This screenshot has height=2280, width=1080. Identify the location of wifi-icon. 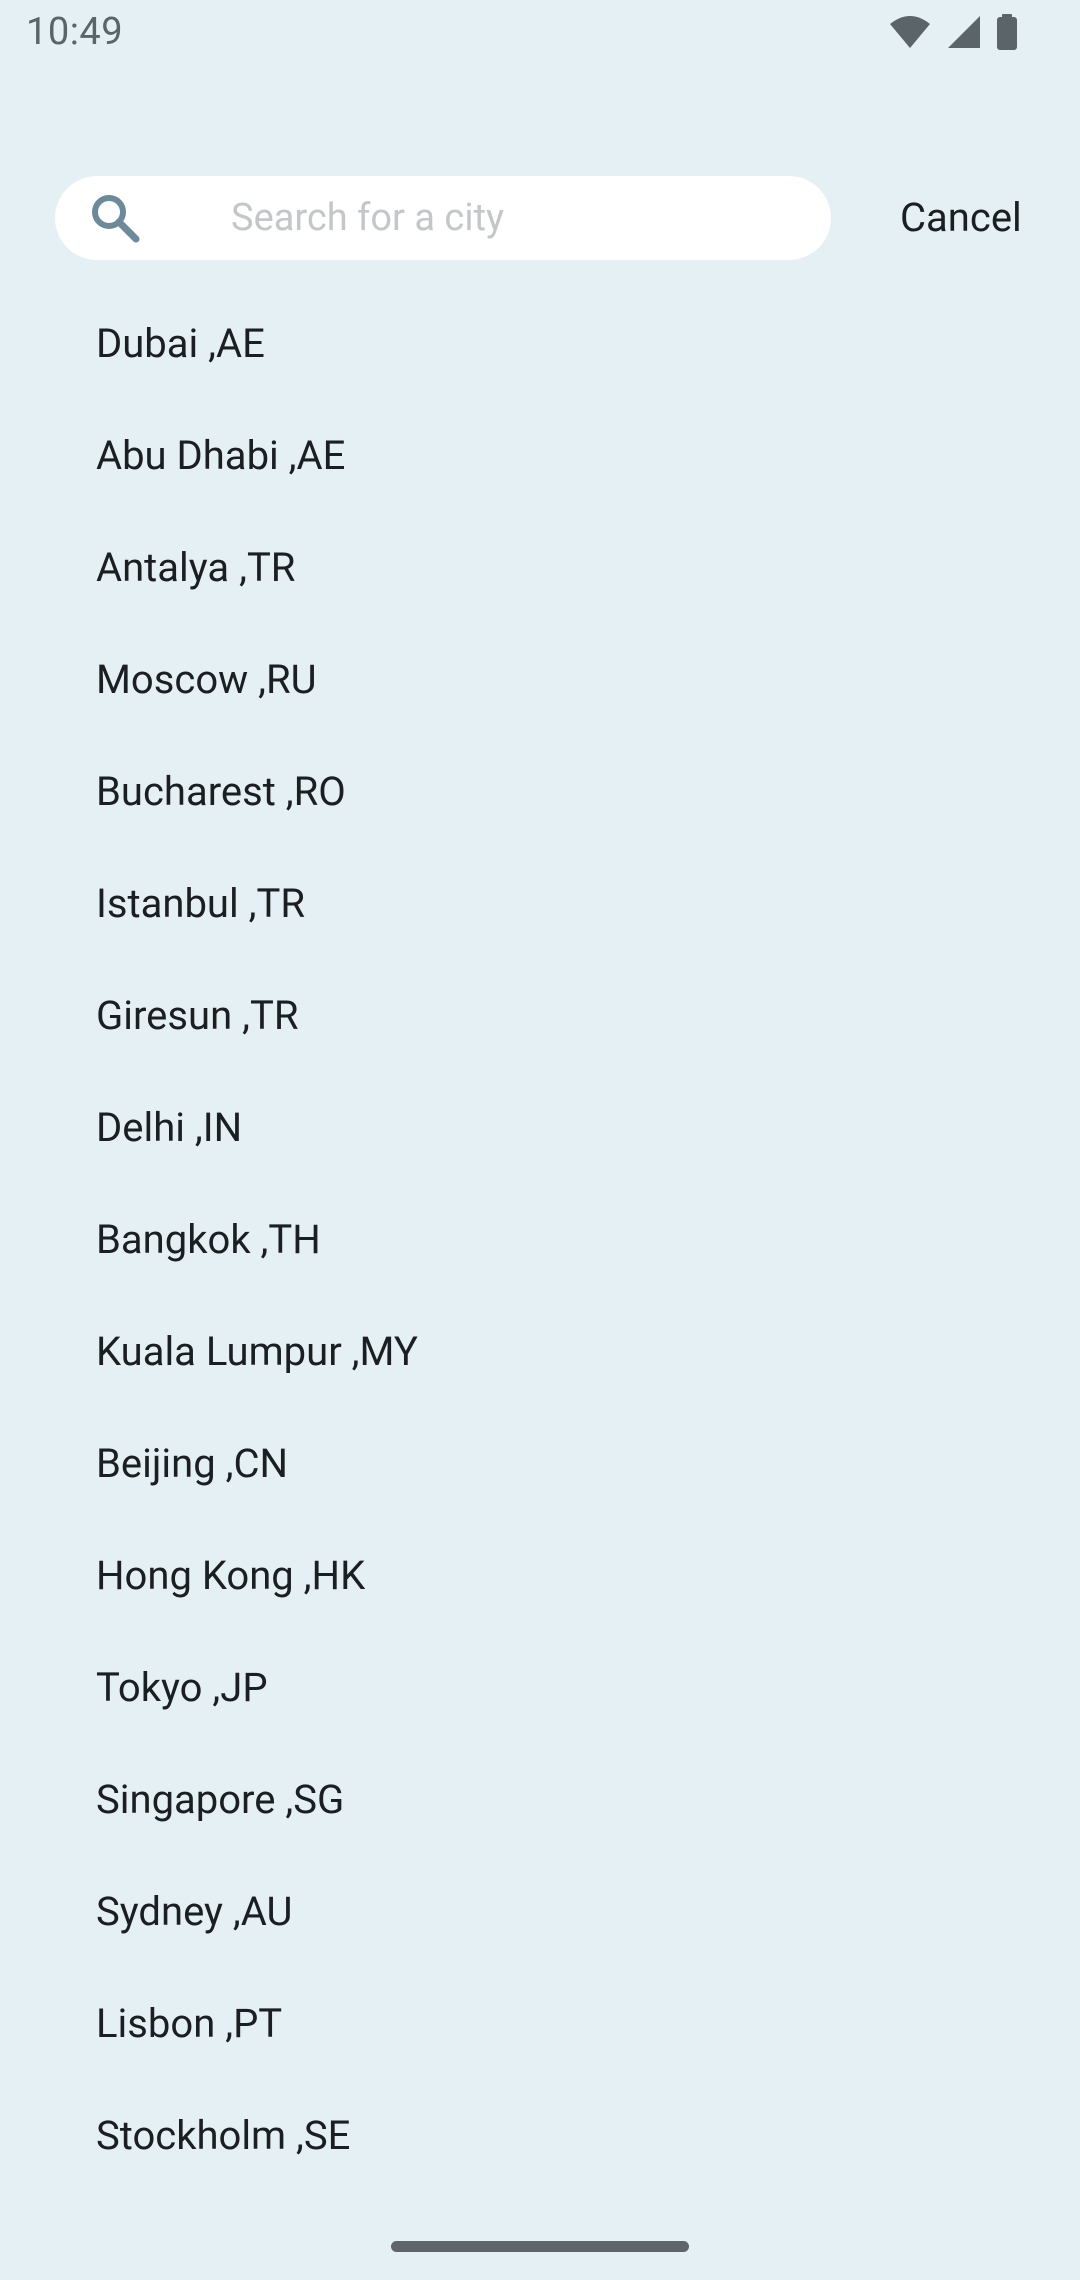
(910, 32).